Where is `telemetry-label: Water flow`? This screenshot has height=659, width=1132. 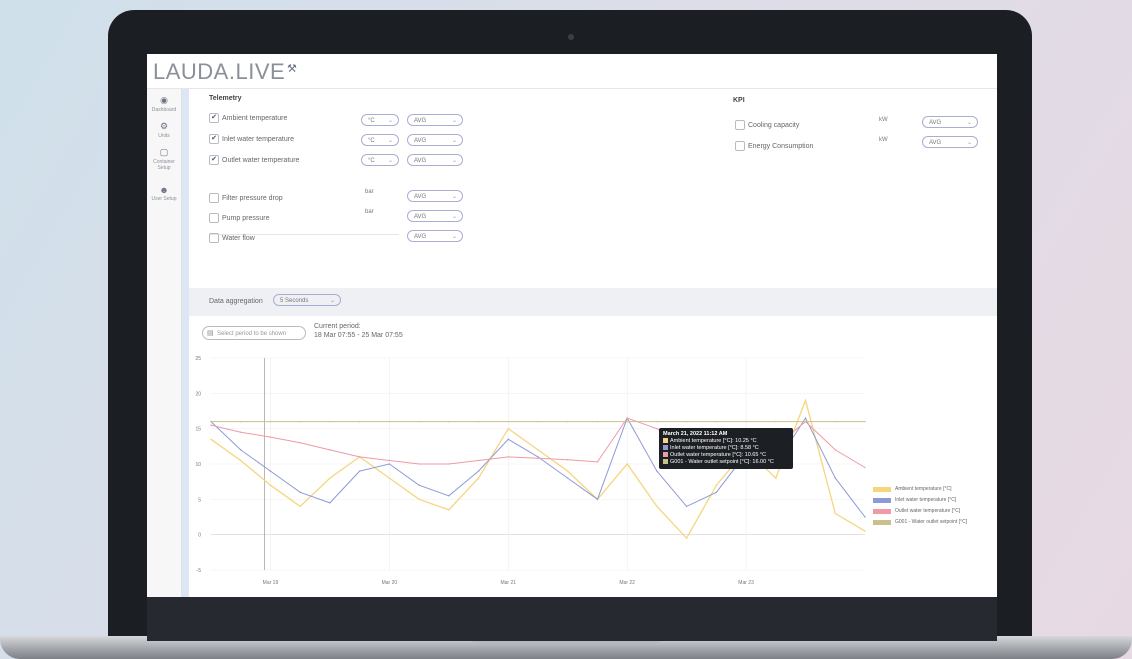 telemetry-label: Water flow is located at coordinates (238, 238).